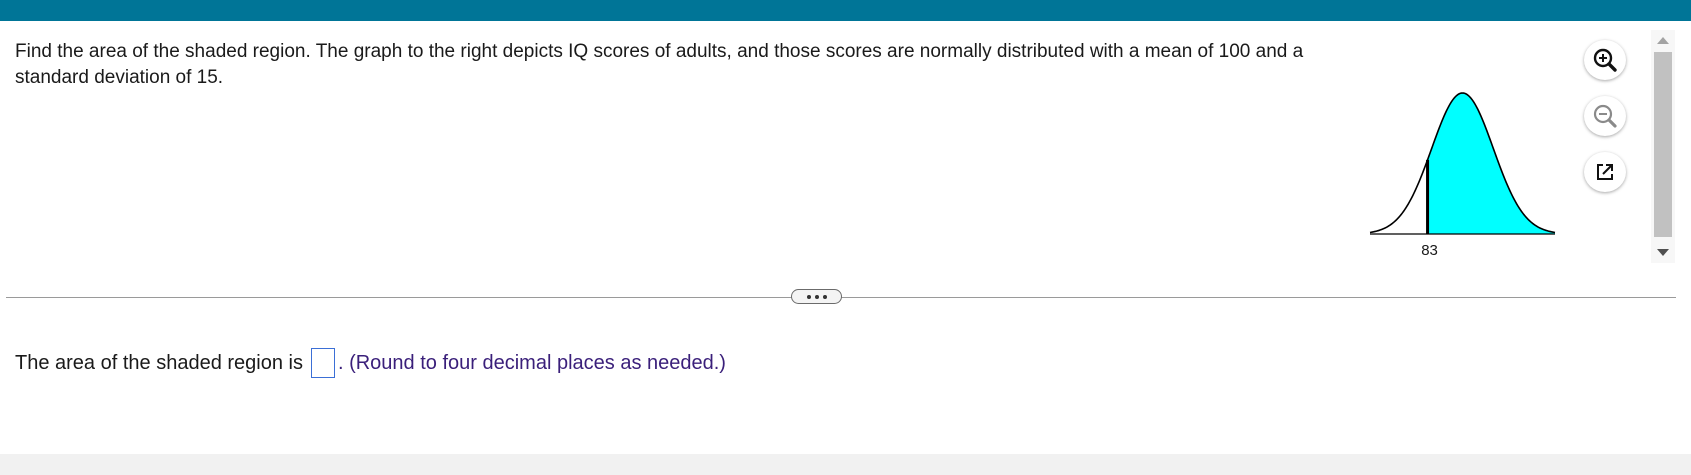  Describe the element at coordinates (845, 464) in the screenshot. I see `bottom-bar` at that location.